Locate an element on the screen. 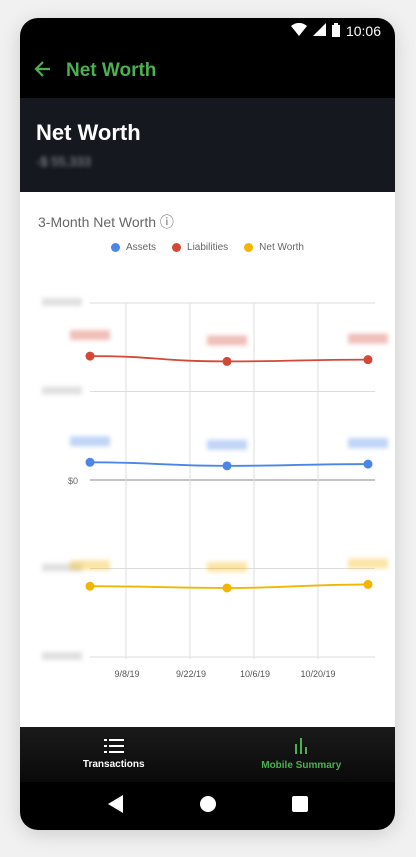  page-title: Net Worth is located at coordinates (88, 132).